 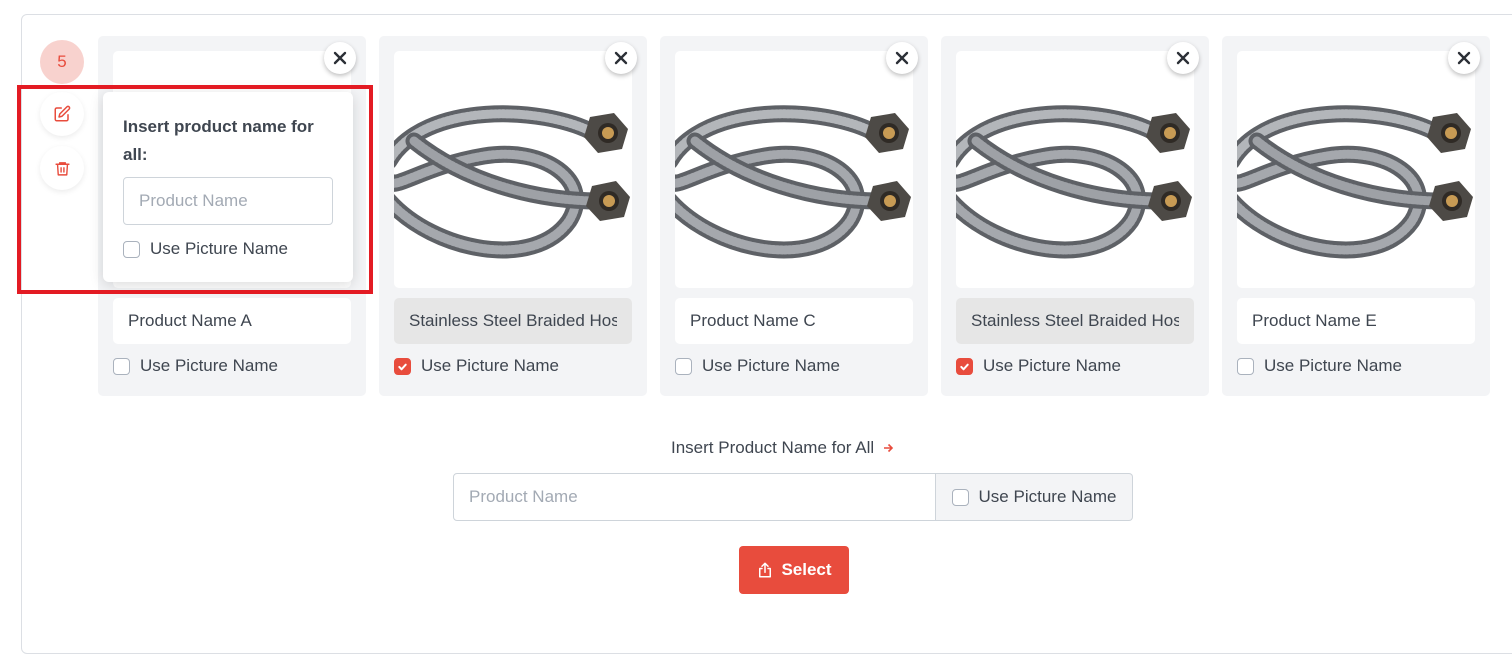 I want to click on bulk-input-group: Use Picture Name, so click(x=793, y=497).